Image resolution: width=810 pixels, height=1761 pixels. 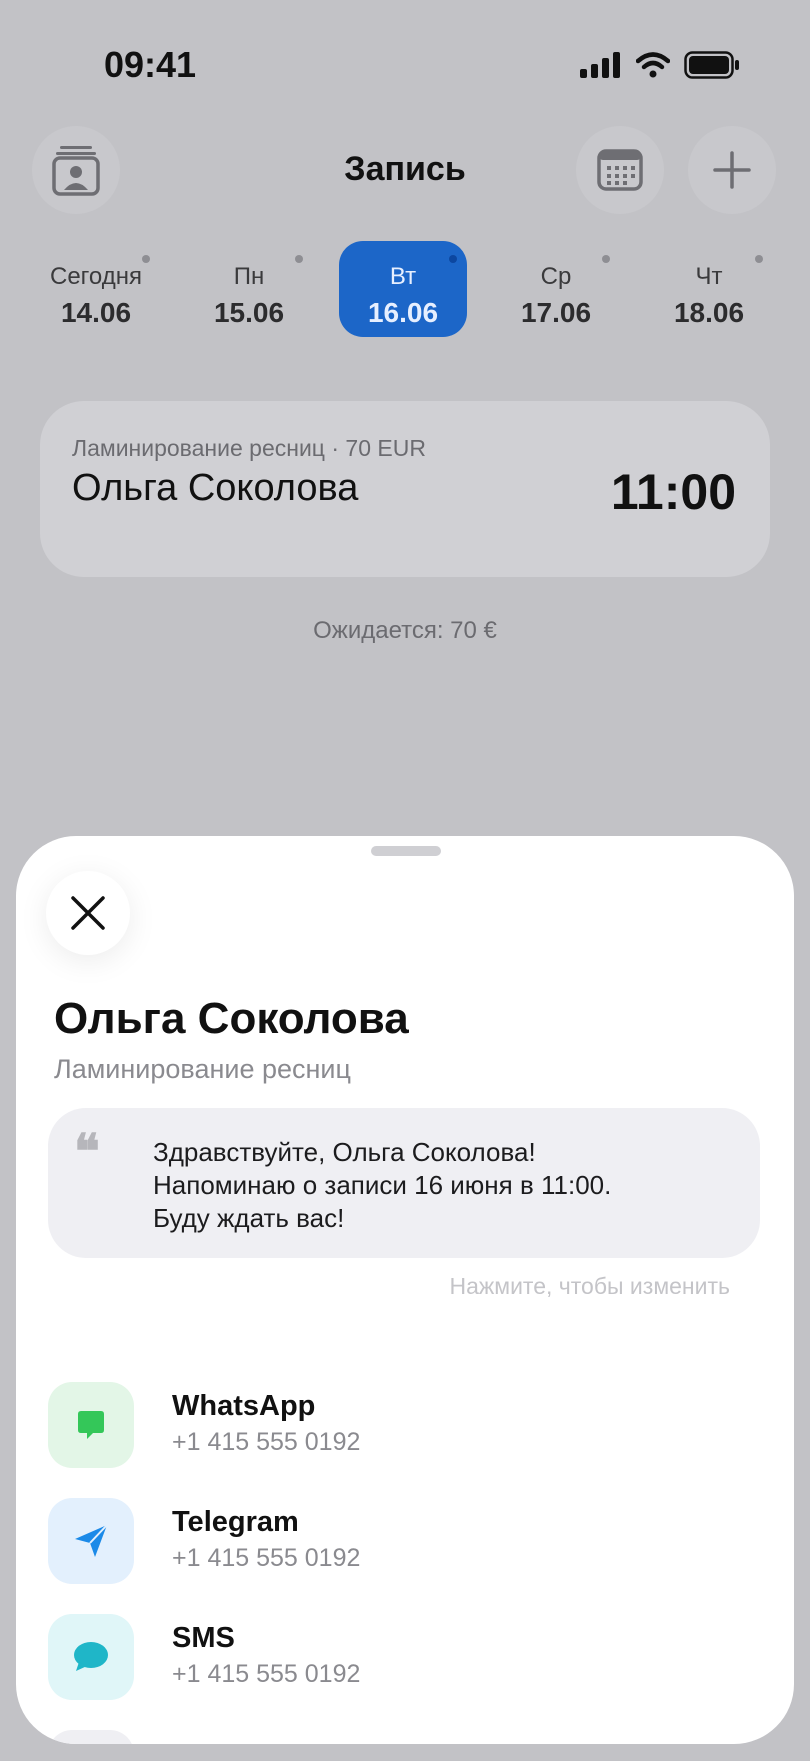 I want to click on channel-whatsapp: WhatsApp +1 415 555 0192, so click(x=404, y=1425).